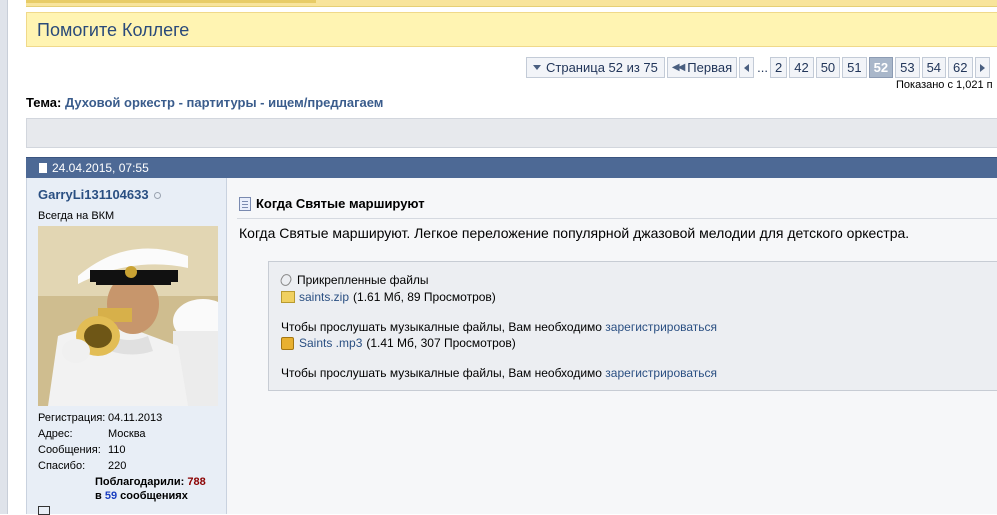 The height and width of the screenshot is (515, 997). I want to click on stat-value: Москва, so click(127, 434).